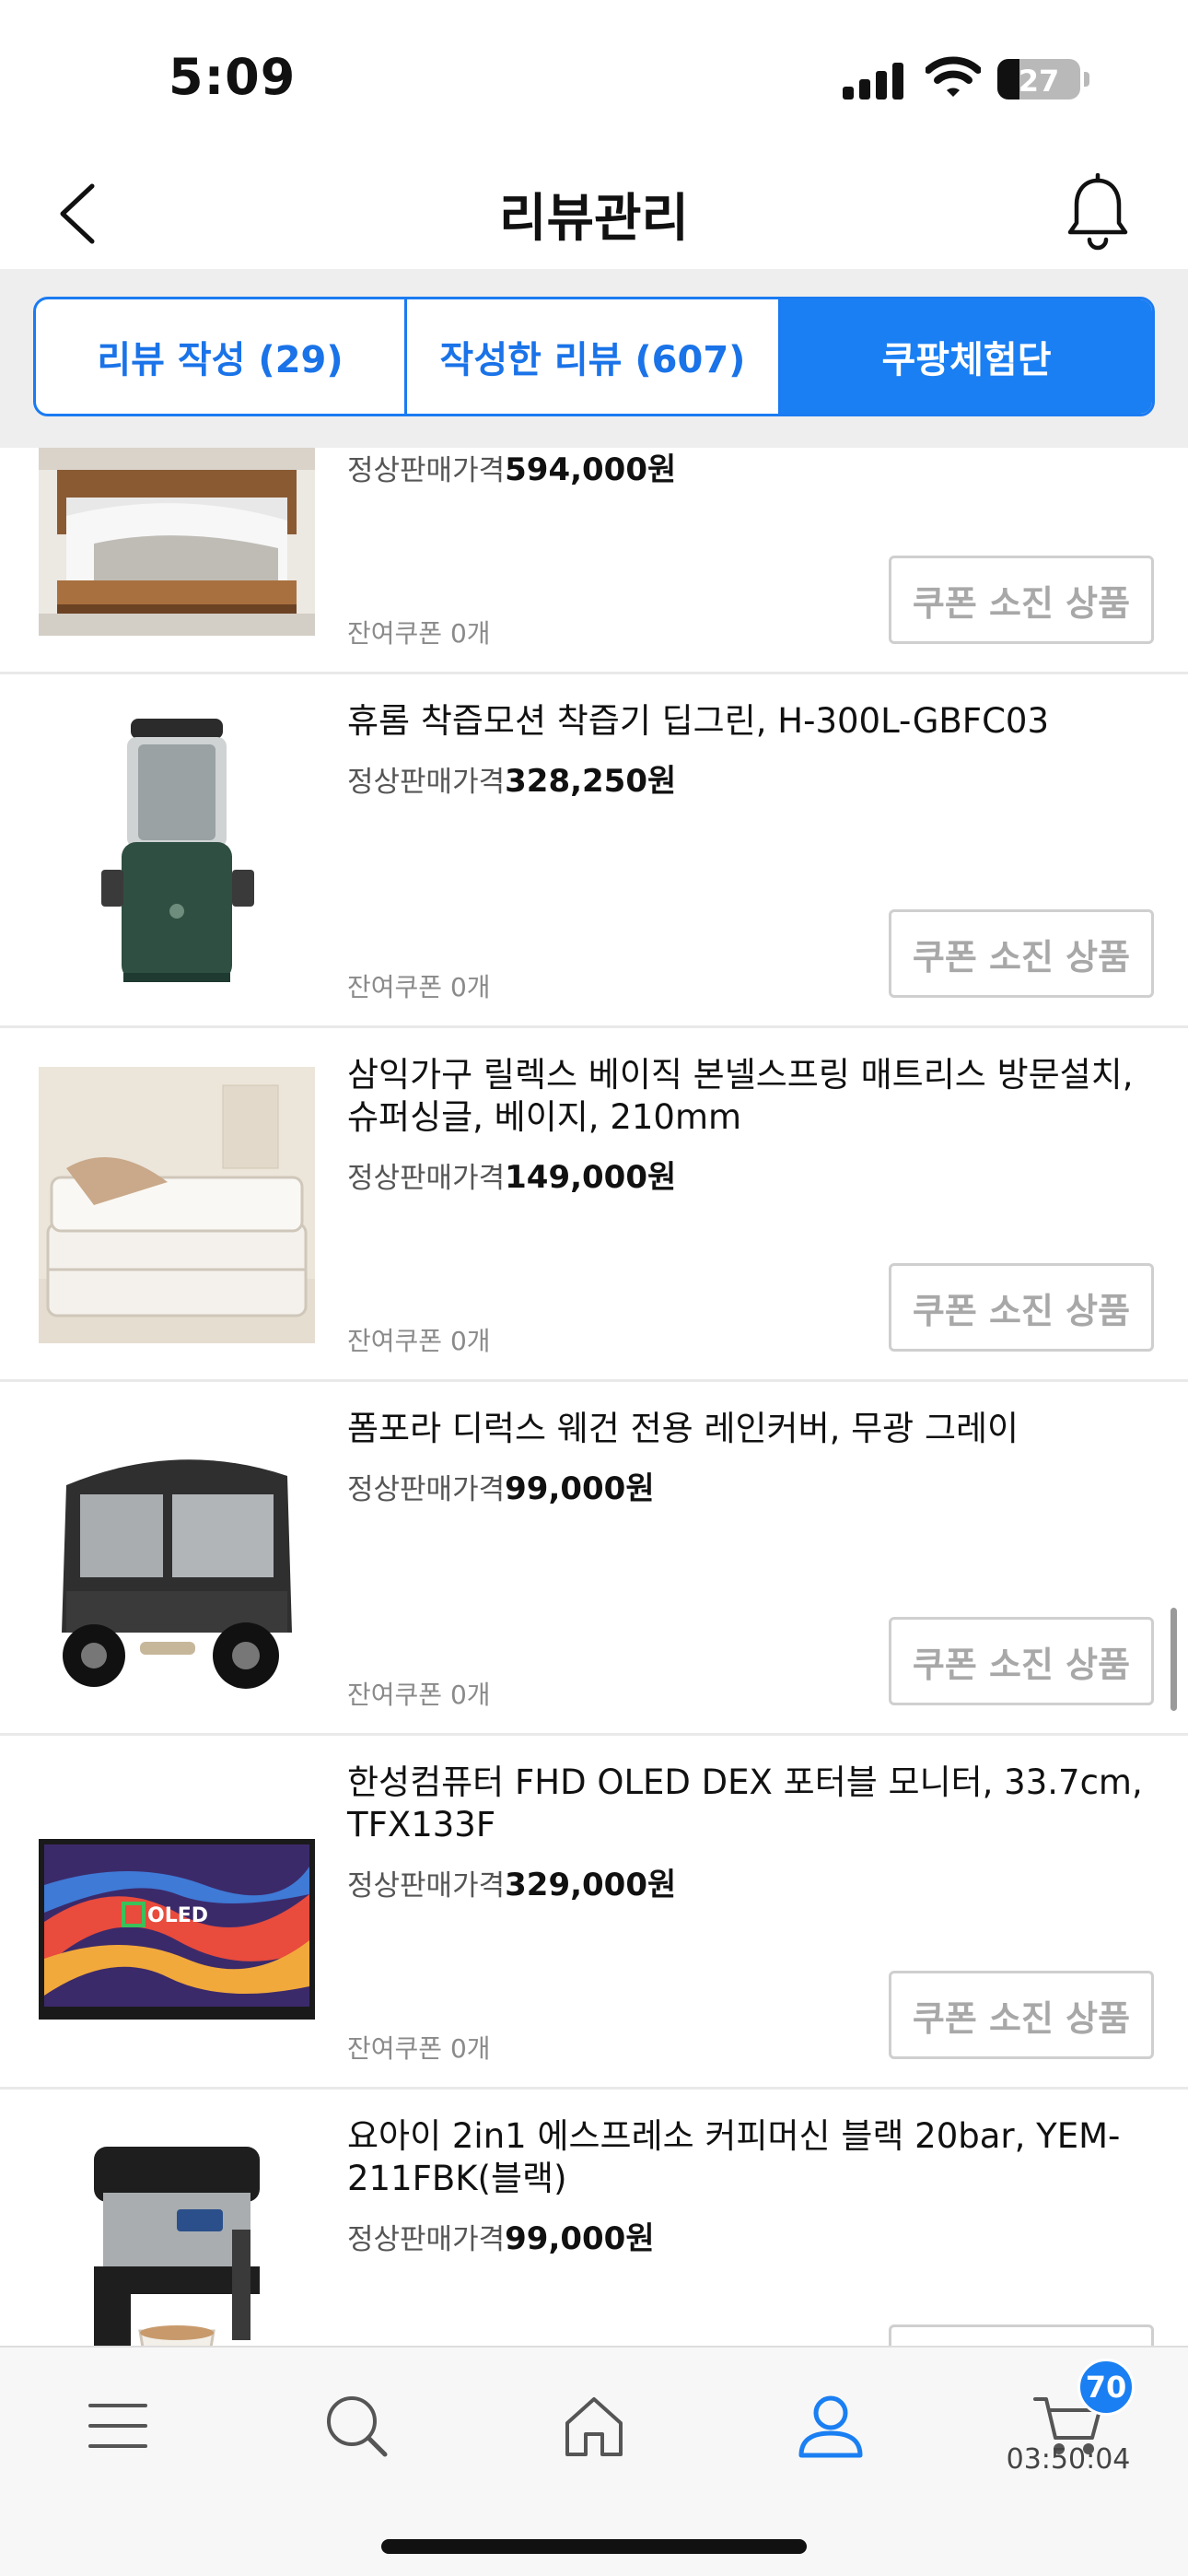 This screenshot has width=1188, height=2576. What do you see at coordinates (591, 781) in the screenshot?
I see `product-price: 328,250원` at bounding box center [591, 781].